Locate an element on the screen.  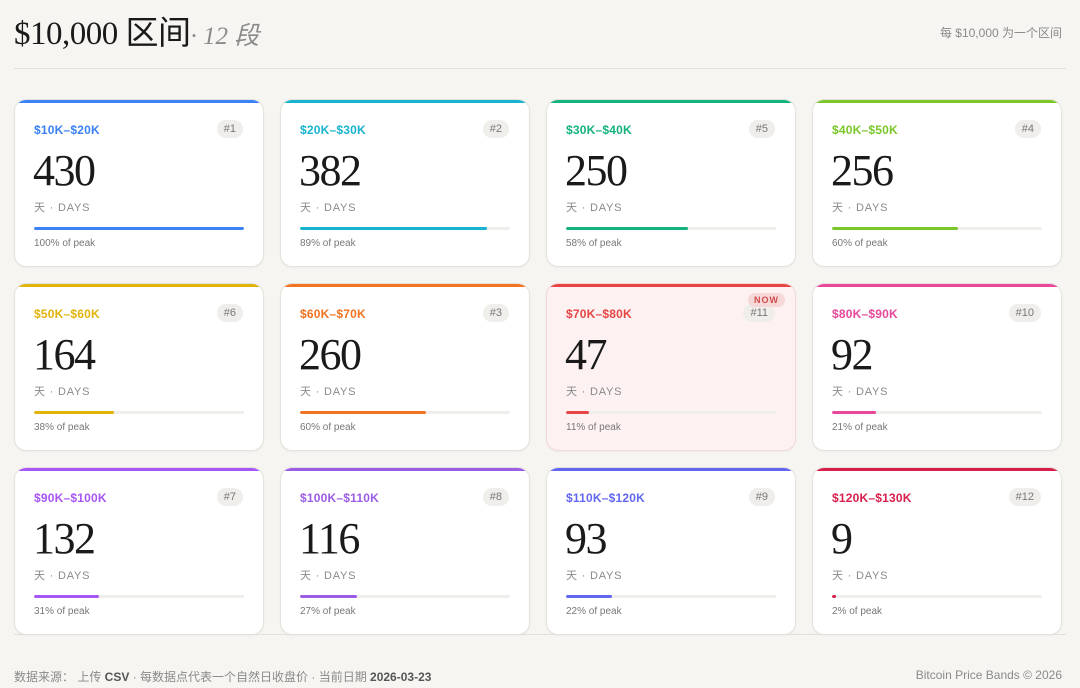
page-header: $10,000 区间· 12 段 每 $10,000 为一个区间 is located at coordinates (540, 34).